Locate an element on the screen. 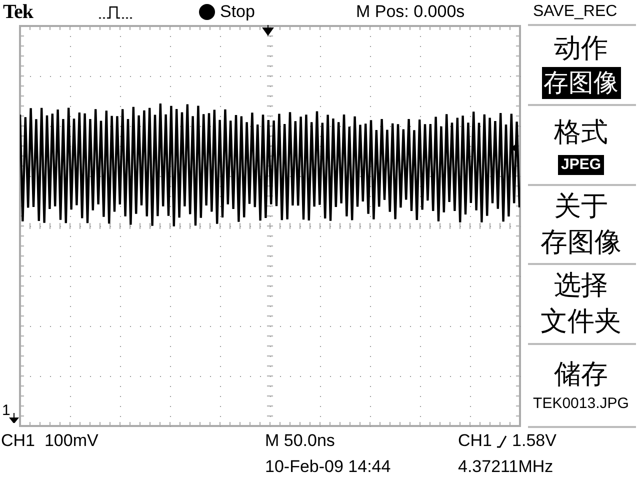  menu-title: SAVE_REC is located at coordinates (575, 12).